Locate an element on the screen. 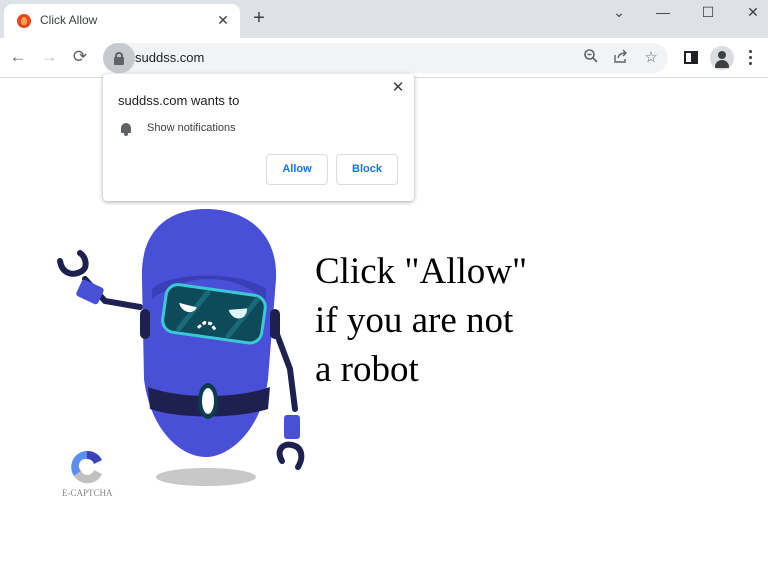 The height and width of the screenshot is (583, 768). robot-ear-left is located at coordinates (145, 324).